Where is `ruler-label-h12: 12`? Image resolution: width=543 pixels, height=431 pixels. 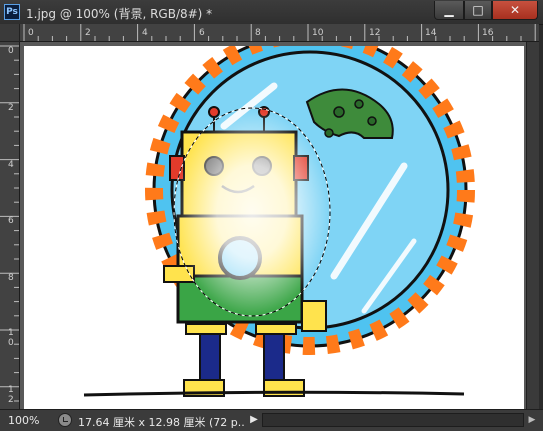
ruler-label-h12: 12 is located at coordinates (374, 33).